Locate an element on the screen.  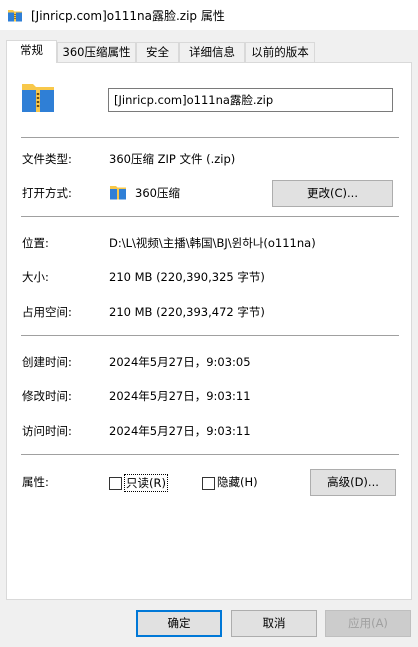
size-value: 210 MB (220,390,325 字节) is located at coordinates (187, 277).